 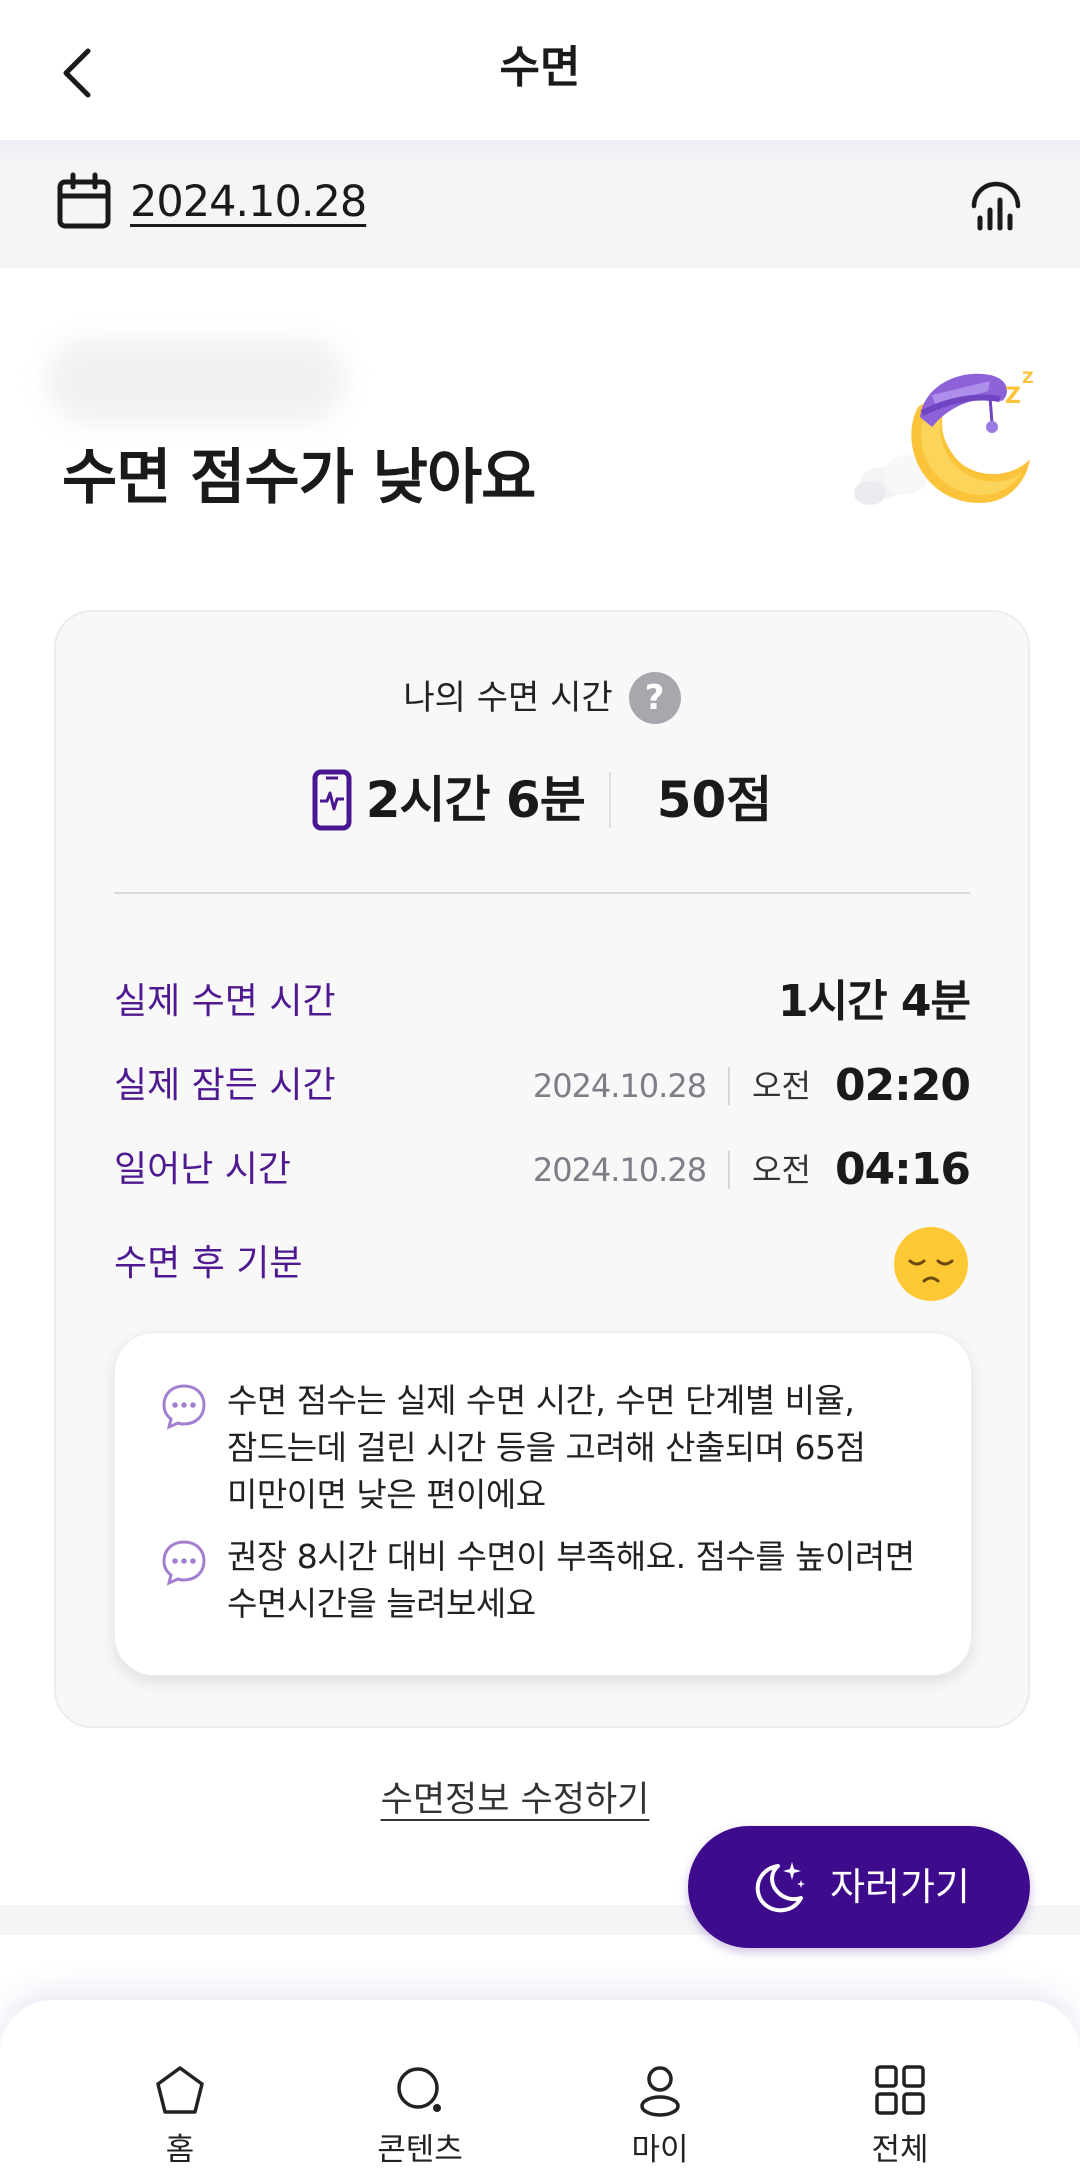 What do you see at coordinates (248, 202) in the screenshot?
I see `date-selector: 2024.10.28` at bounding box center [248, 202].